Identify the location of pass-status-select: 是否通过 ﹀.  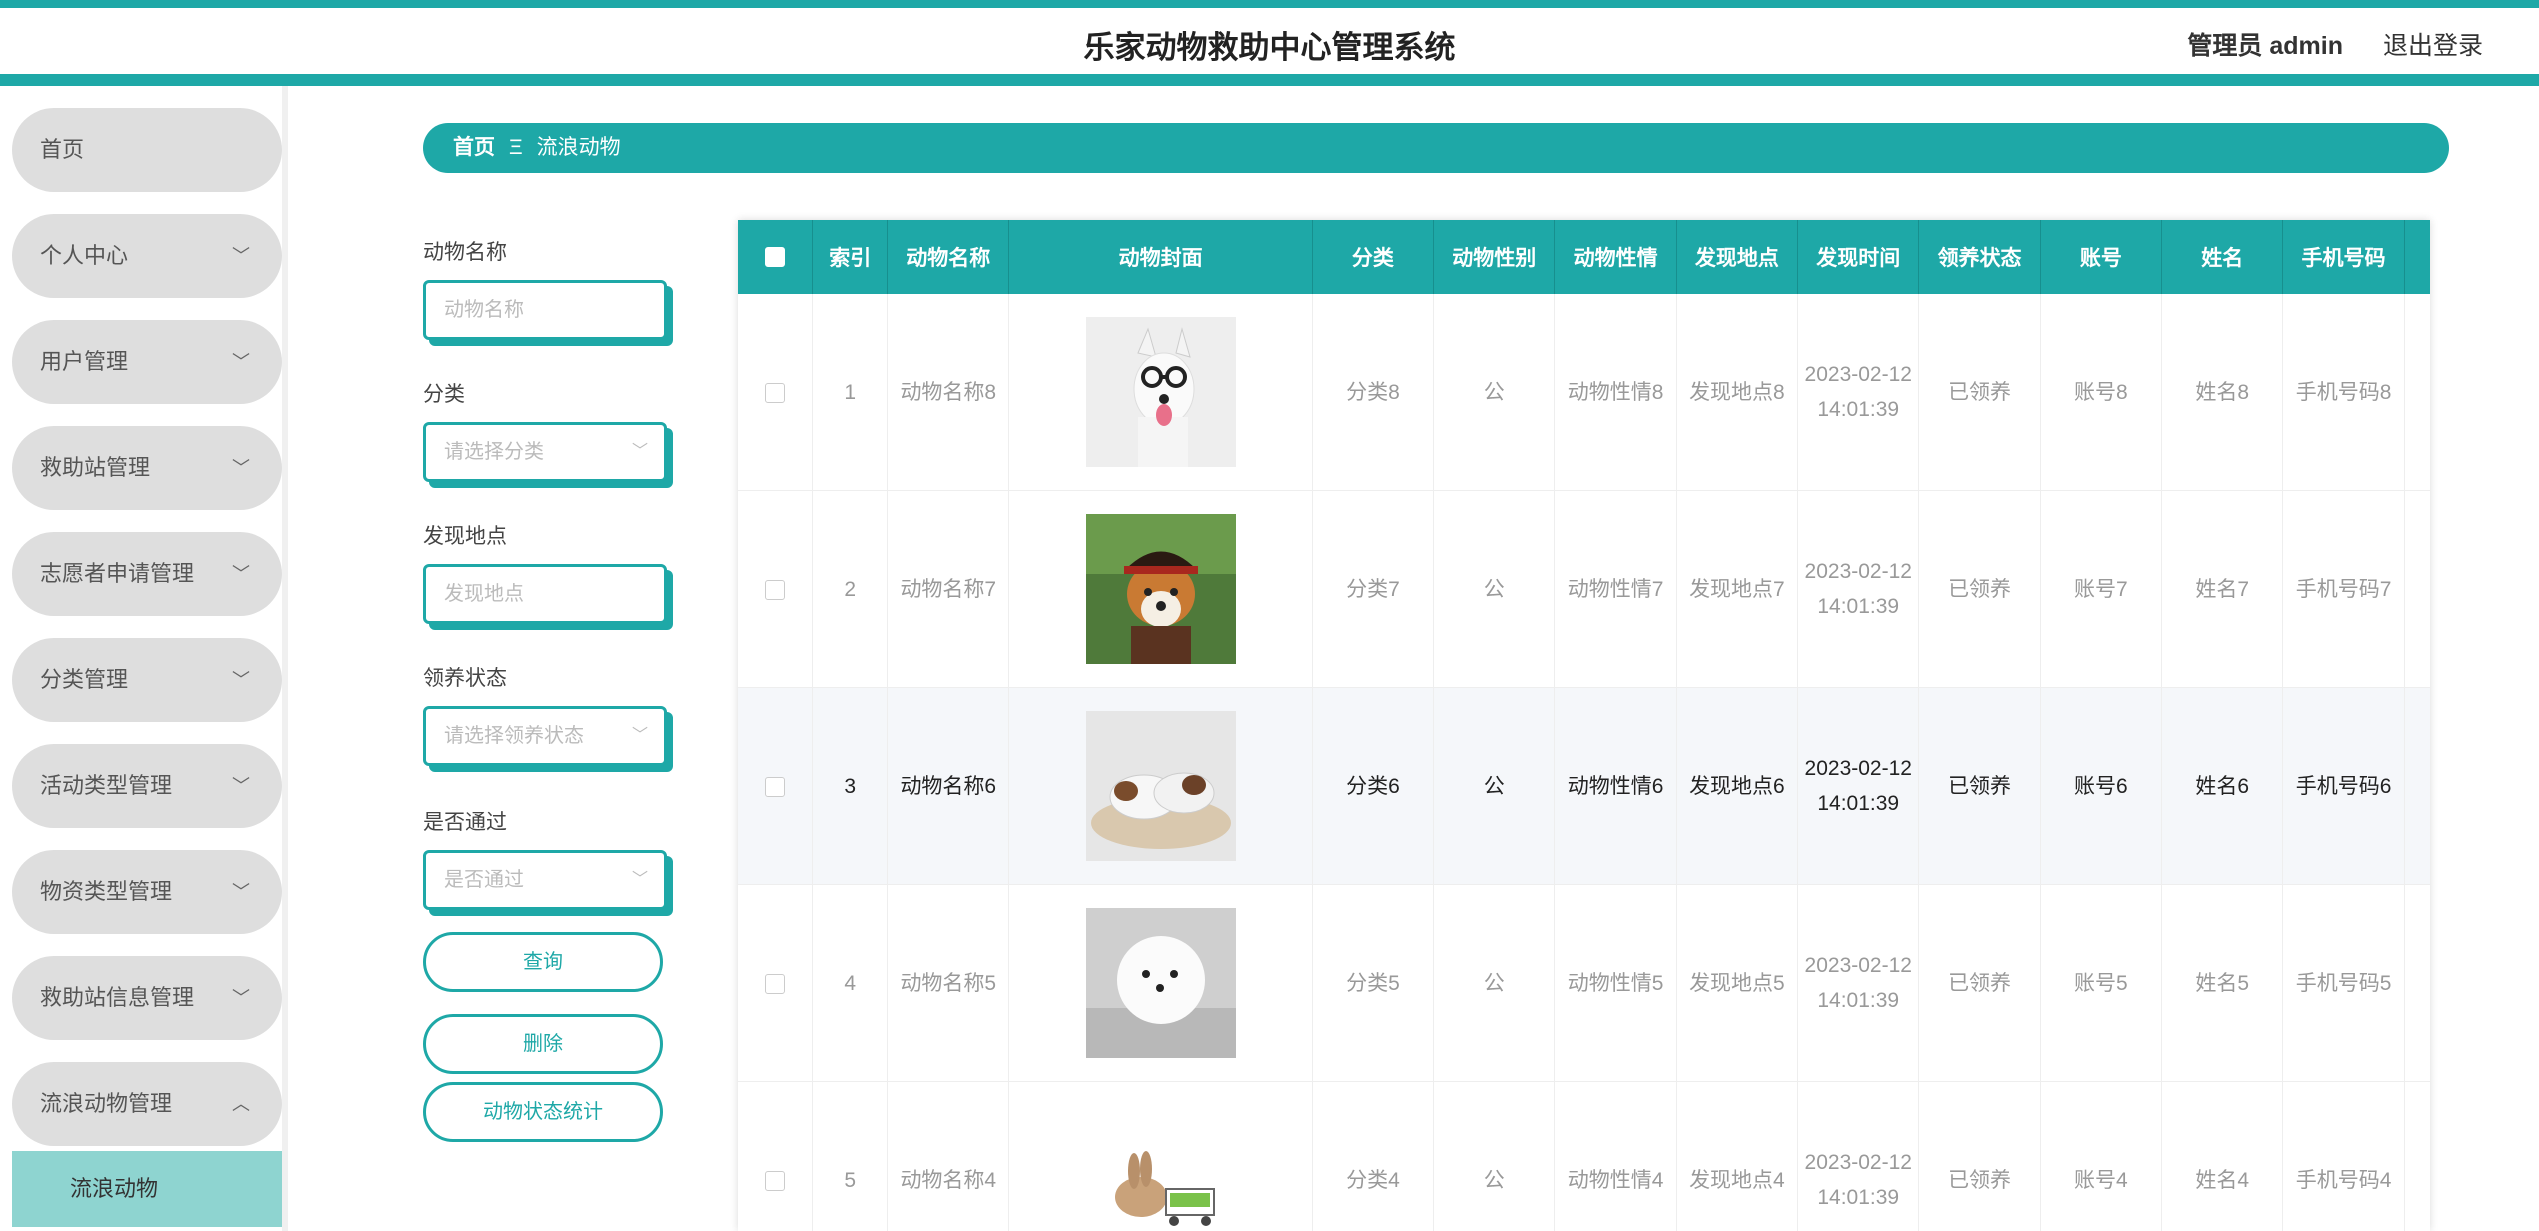
(545, 880).